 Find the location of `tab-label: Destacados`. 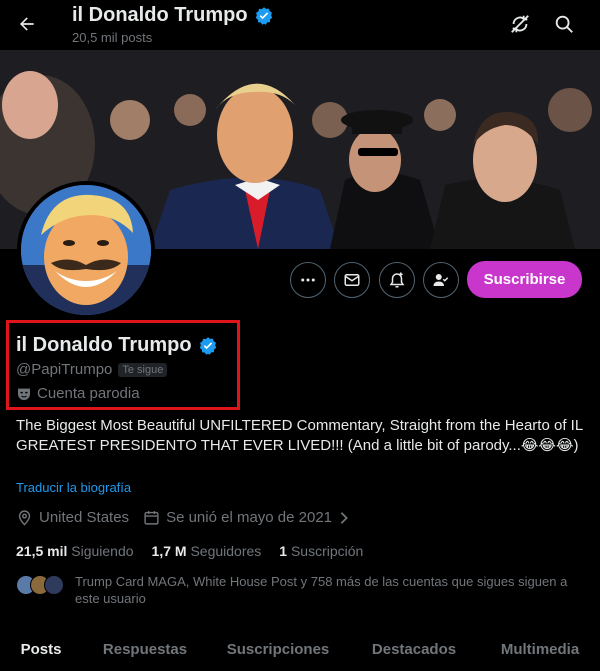

tab-label: Destacados is located at coordinates (414, 649).